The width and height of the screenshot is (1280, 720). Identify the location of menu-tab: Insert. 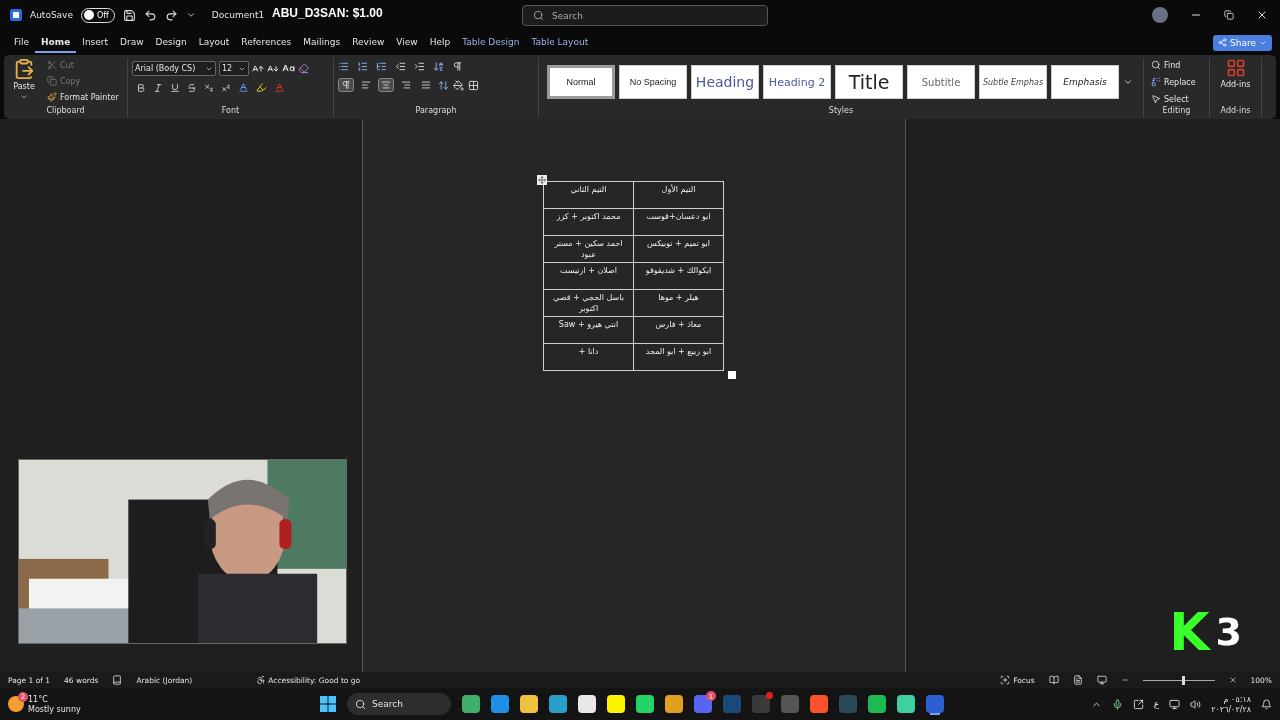
(95, 42).